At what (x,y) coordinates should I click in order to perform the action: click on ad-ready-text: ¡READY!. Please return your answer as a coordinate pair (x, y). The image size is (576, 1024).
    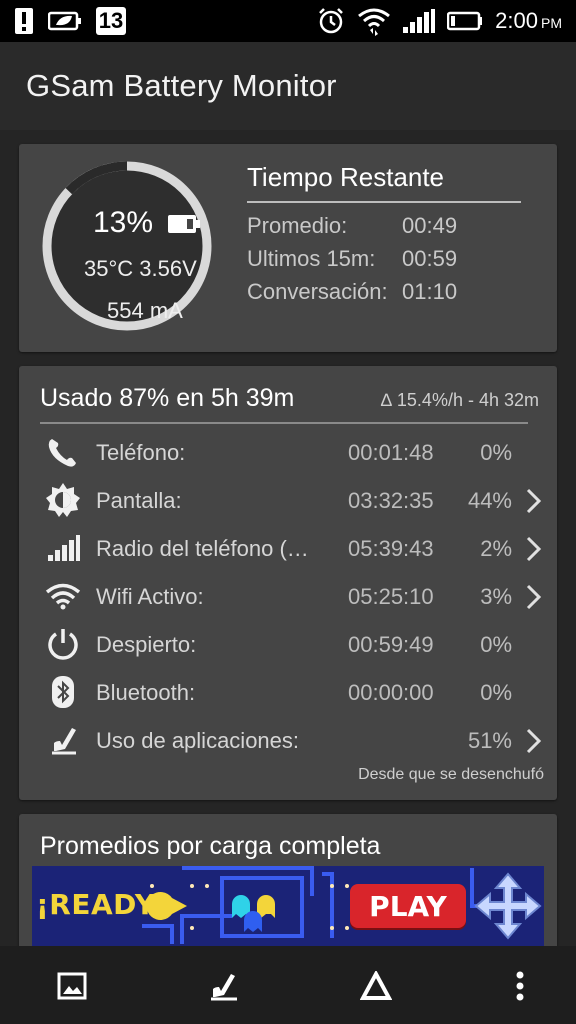
    Looking at the image, I should click on (102, 904).